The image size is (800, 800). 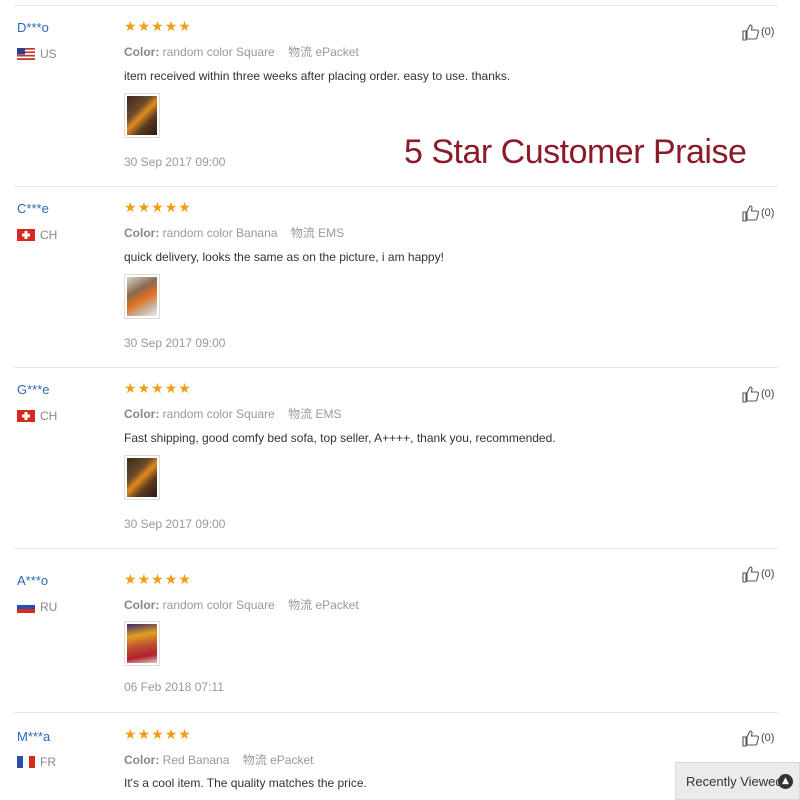 I want to click on reviewer-country: US, so click(x=37, y=54).